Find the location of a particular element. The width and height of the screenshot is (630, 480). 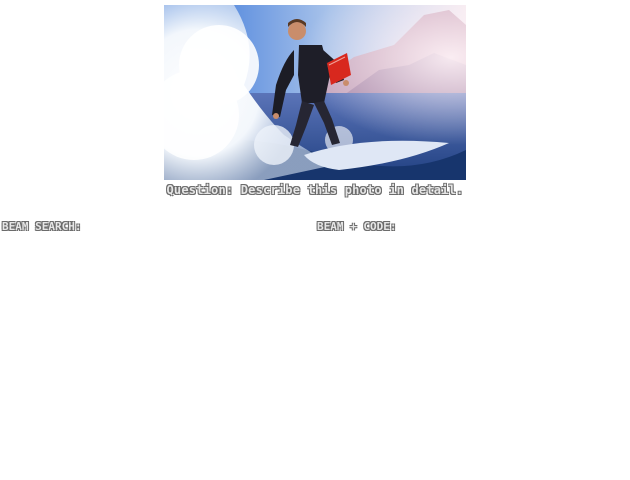

beam-search-label: BEAM SEARCH: is located at coordinates (42, 226).